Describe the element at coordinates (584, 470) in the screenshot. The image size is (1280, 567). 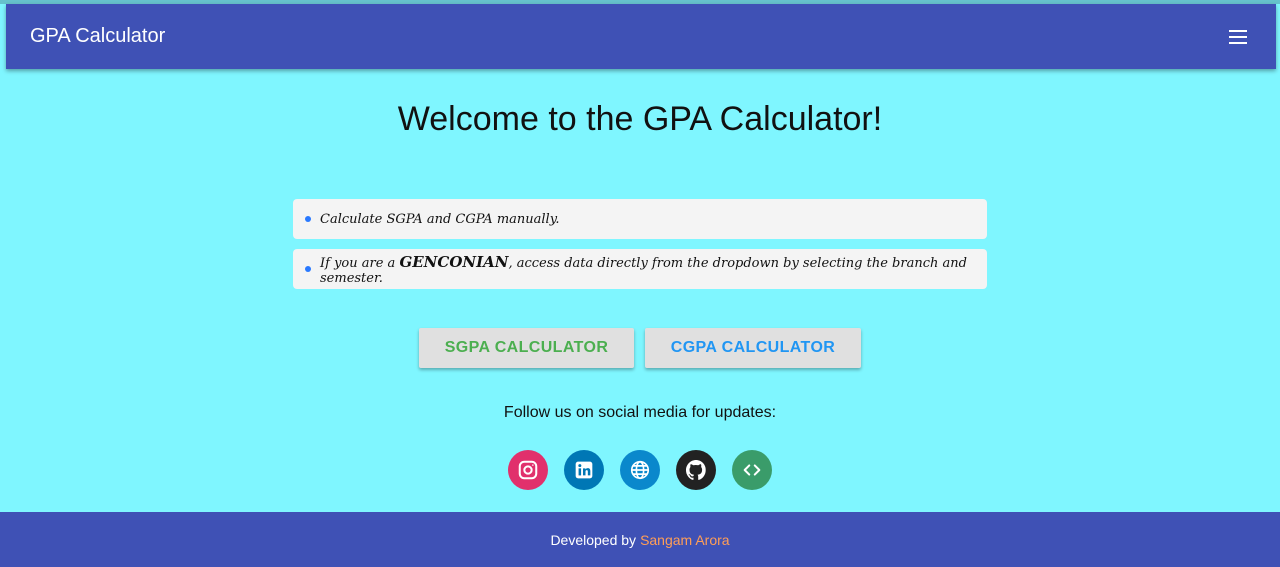
I see `linkedin-icon` at that location.